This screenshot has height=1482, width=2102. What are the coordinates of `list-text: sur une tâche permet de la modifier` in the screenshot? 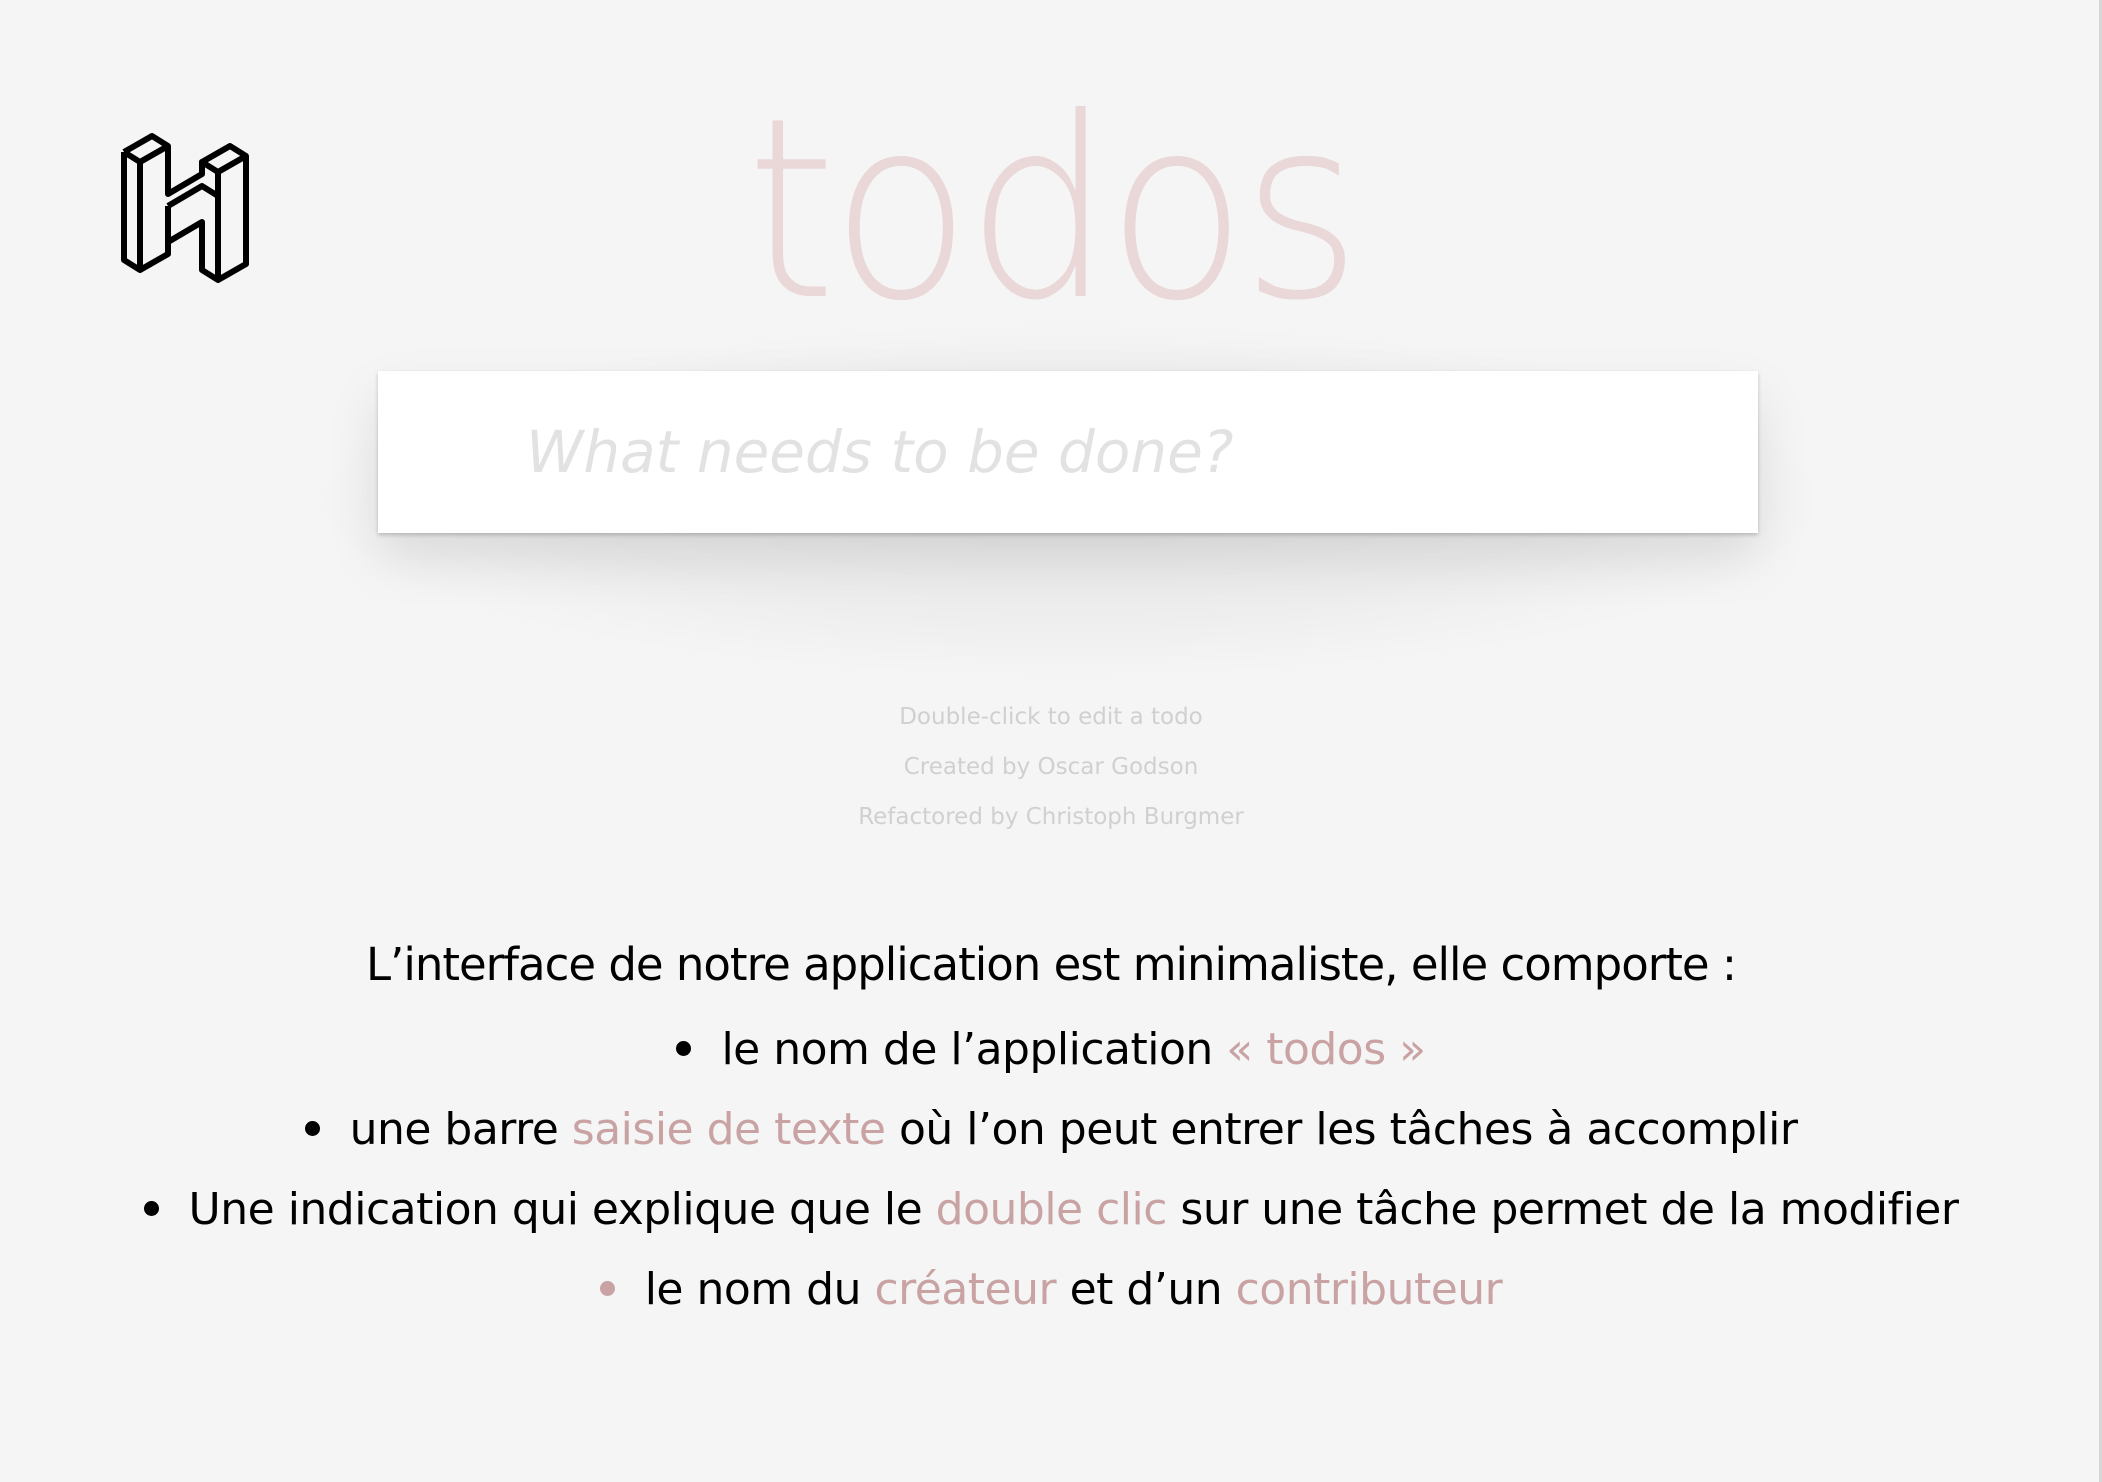 It's located at (1562, 1209).